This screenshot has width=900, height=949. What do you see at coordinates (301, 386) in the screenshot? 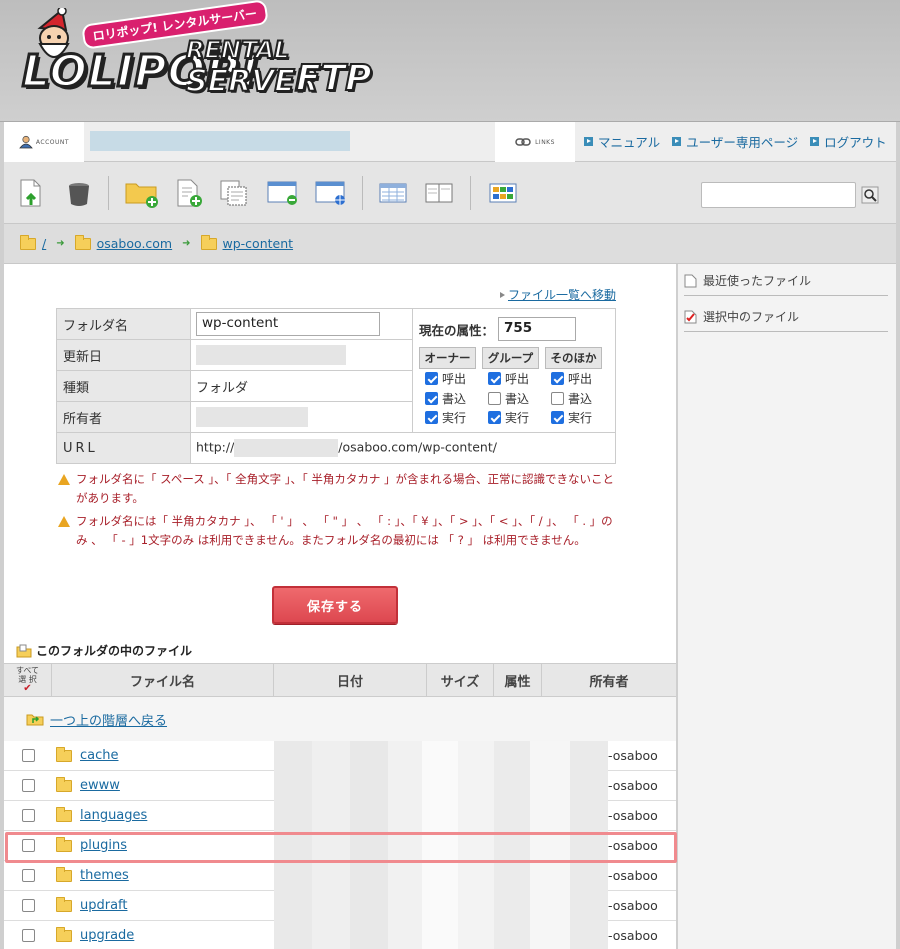
I see `type-value: フォルダ` at bounding box center [301, 386].